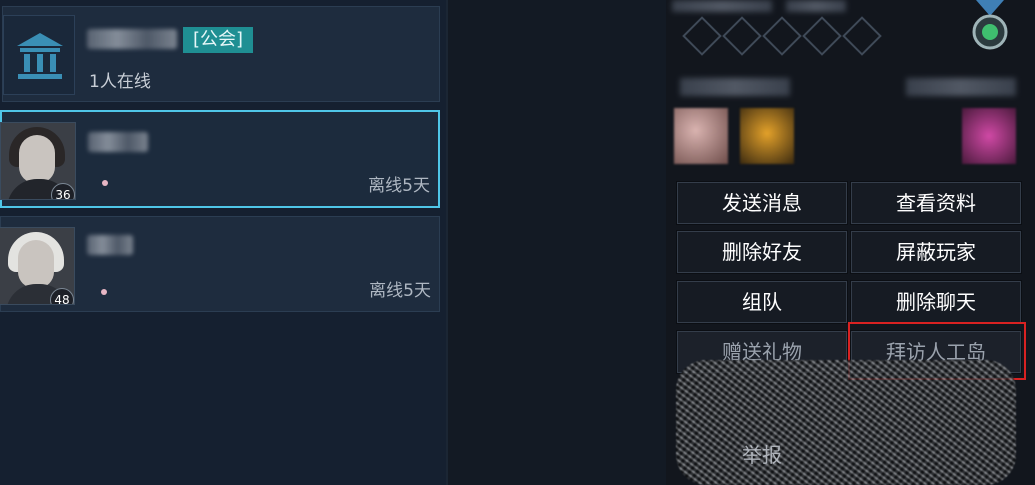 Image resolution: width=1035 pixels, height=485 pixels. I want to click on friend-row: 48 离线5天, so click(220, 264).